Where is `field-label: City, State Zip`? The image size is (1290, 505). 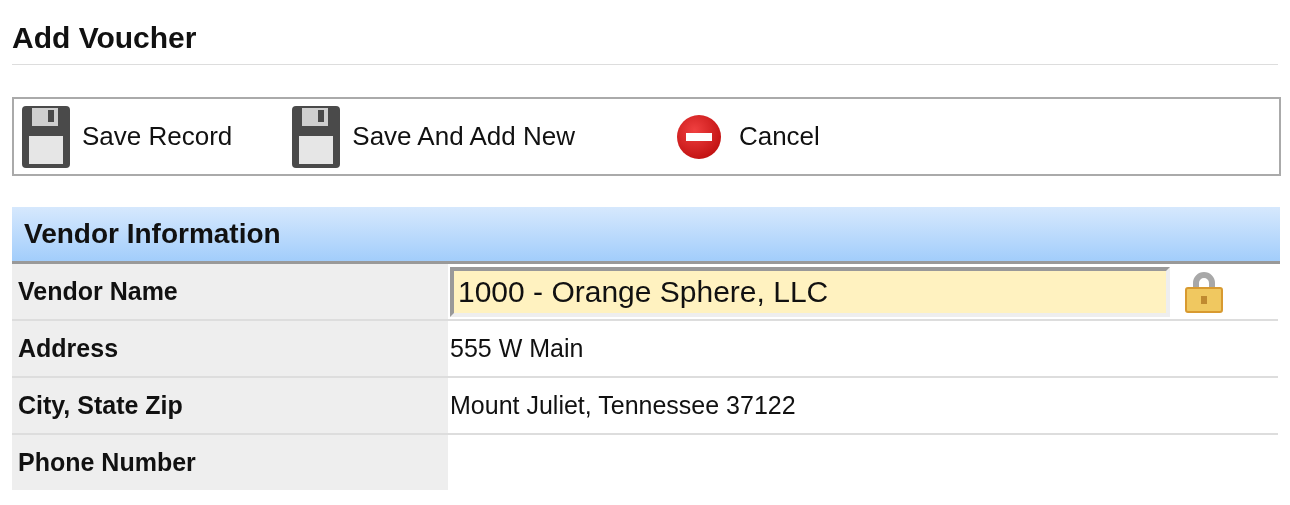 field-label: City, State Zip is located at coordinates (230, 405).